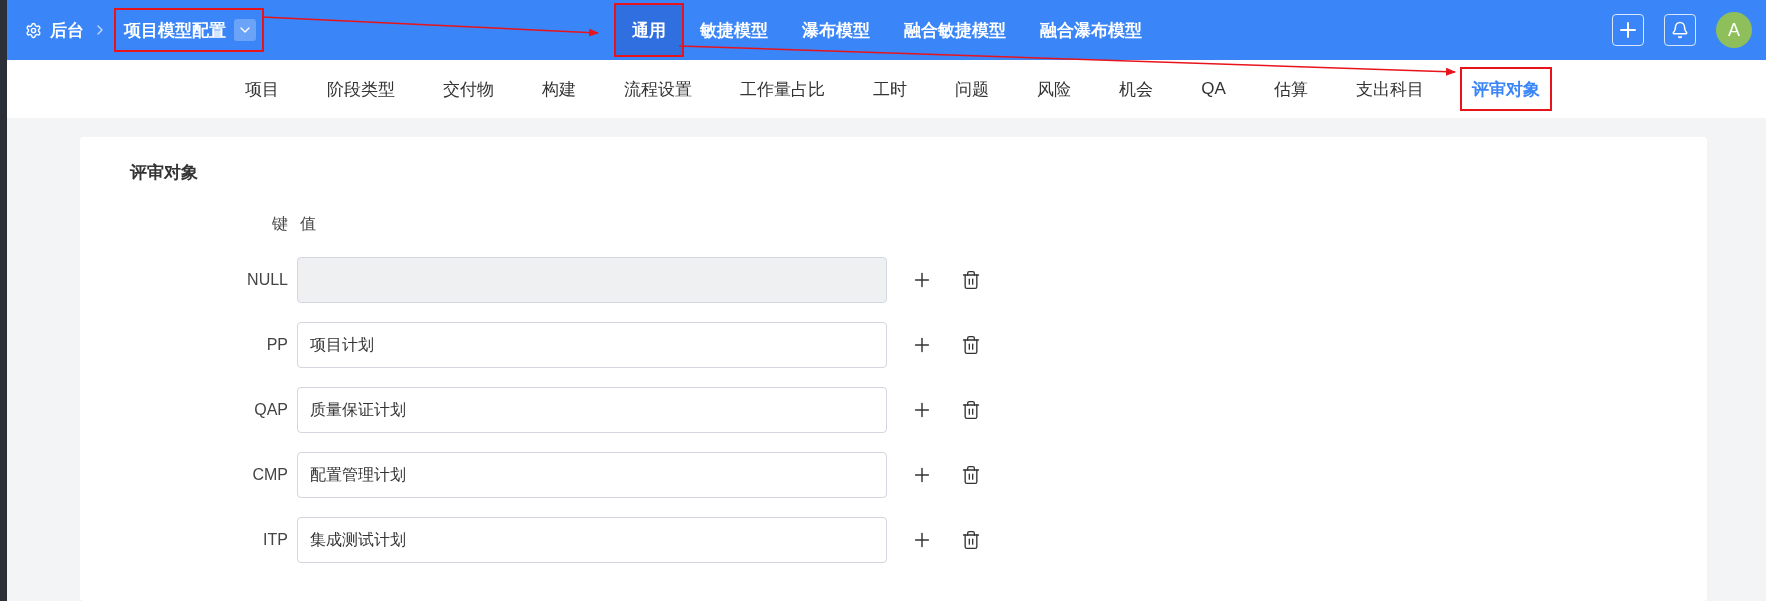 The height and width of the screenshot is (601, 1766). What do you see at coordinates (1389, 89) in the screenshot?
I see `config-tab: 支出科目` at bounding box center [1389, 89].